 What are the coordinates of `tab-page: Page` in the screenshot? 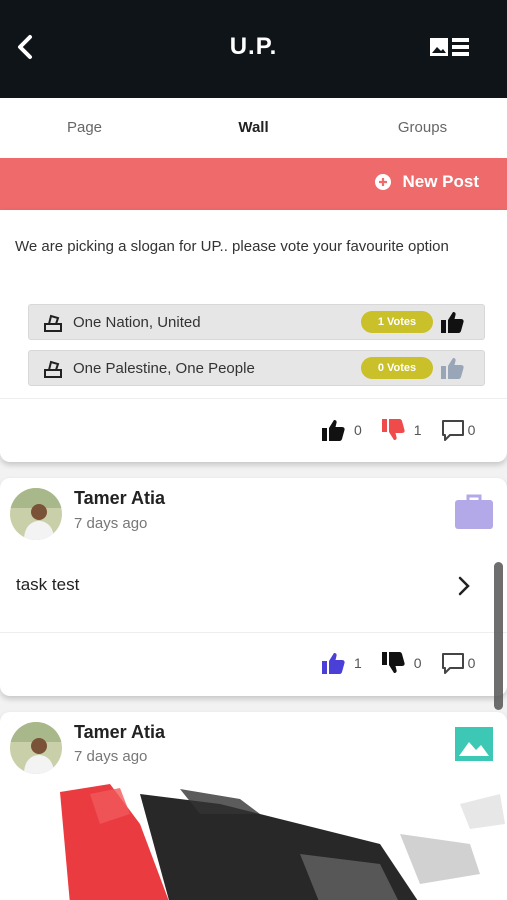 It's located at (84, 128).